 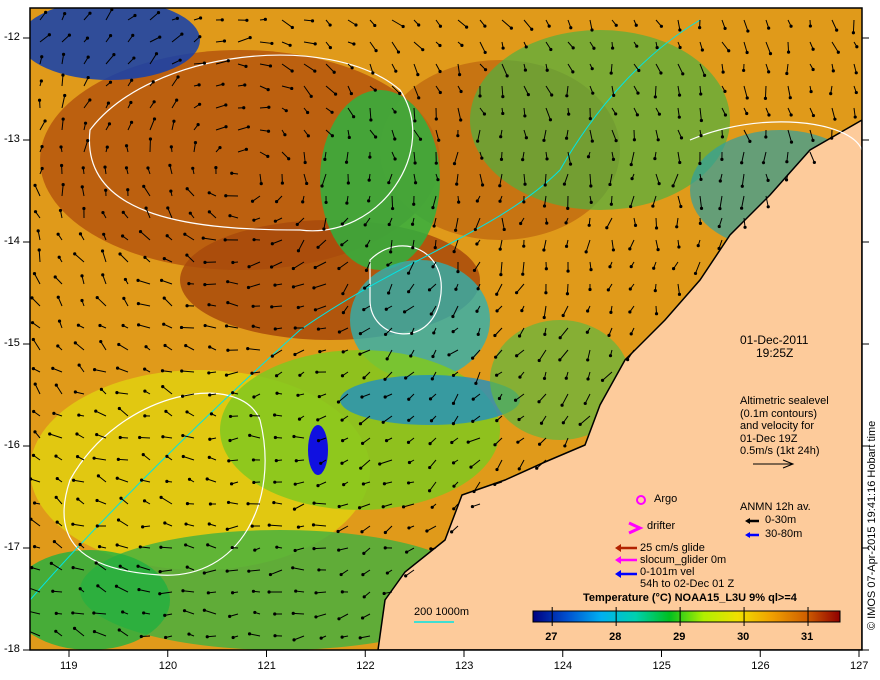 What do you see at coordinates (672, 548) in the screenshot?
I see `legend-glide: 25 cm/s glide` at bounding box center [672, 548].